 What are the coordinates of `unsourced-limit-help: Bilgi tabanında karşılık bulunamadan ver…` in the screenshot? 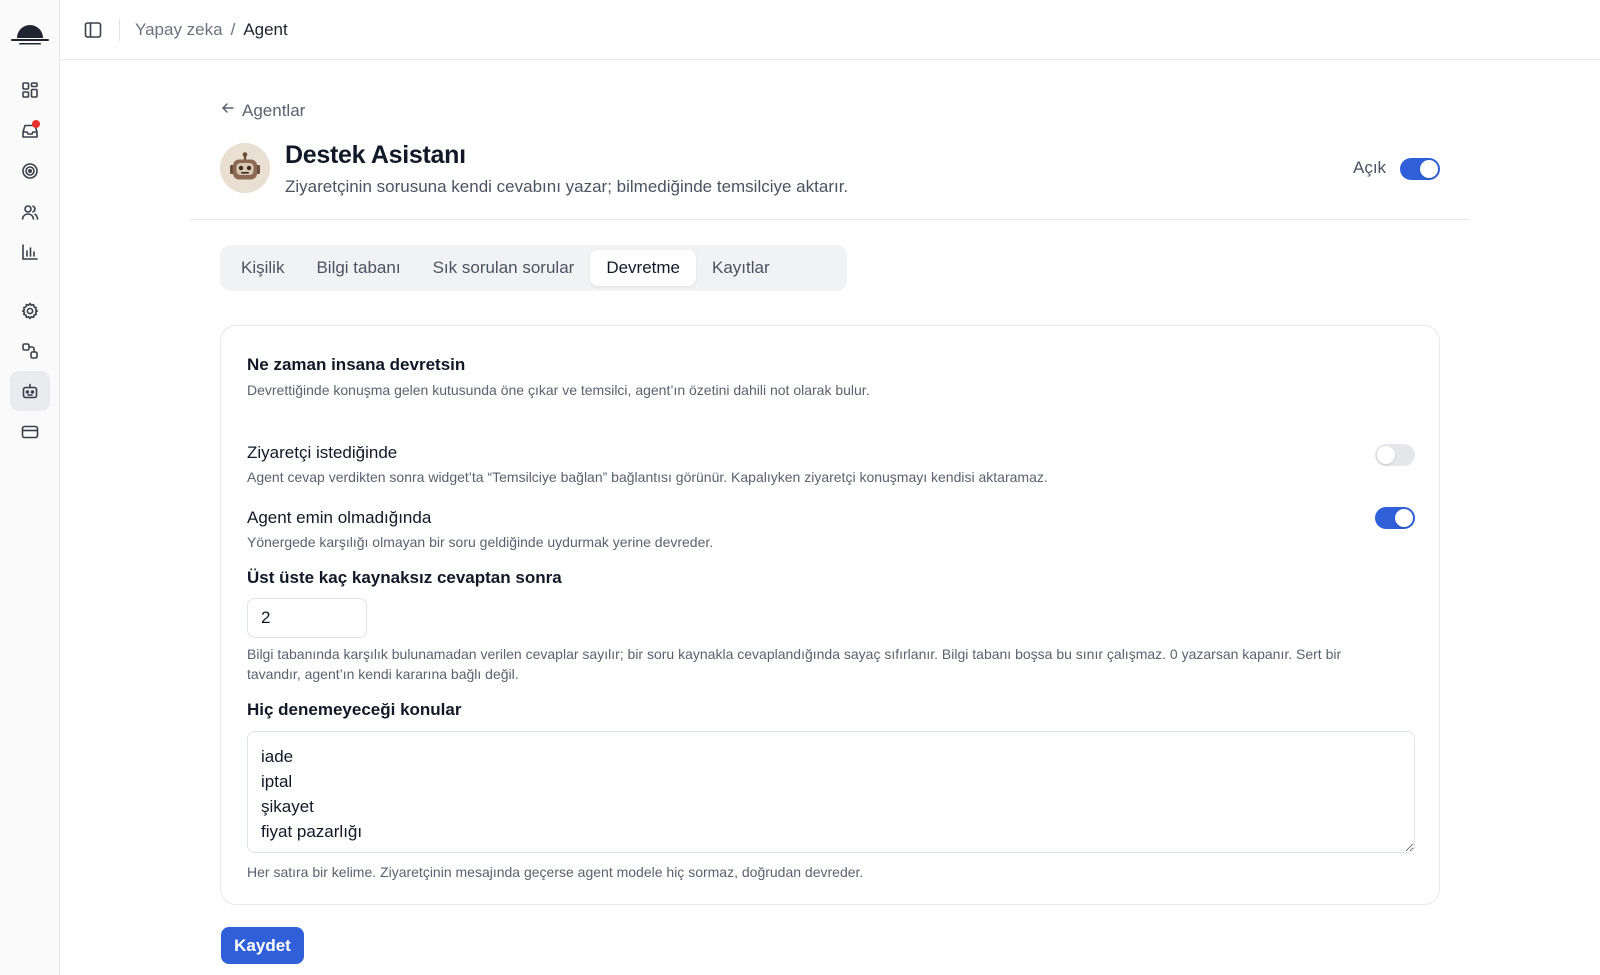 It's located at (794, 664).